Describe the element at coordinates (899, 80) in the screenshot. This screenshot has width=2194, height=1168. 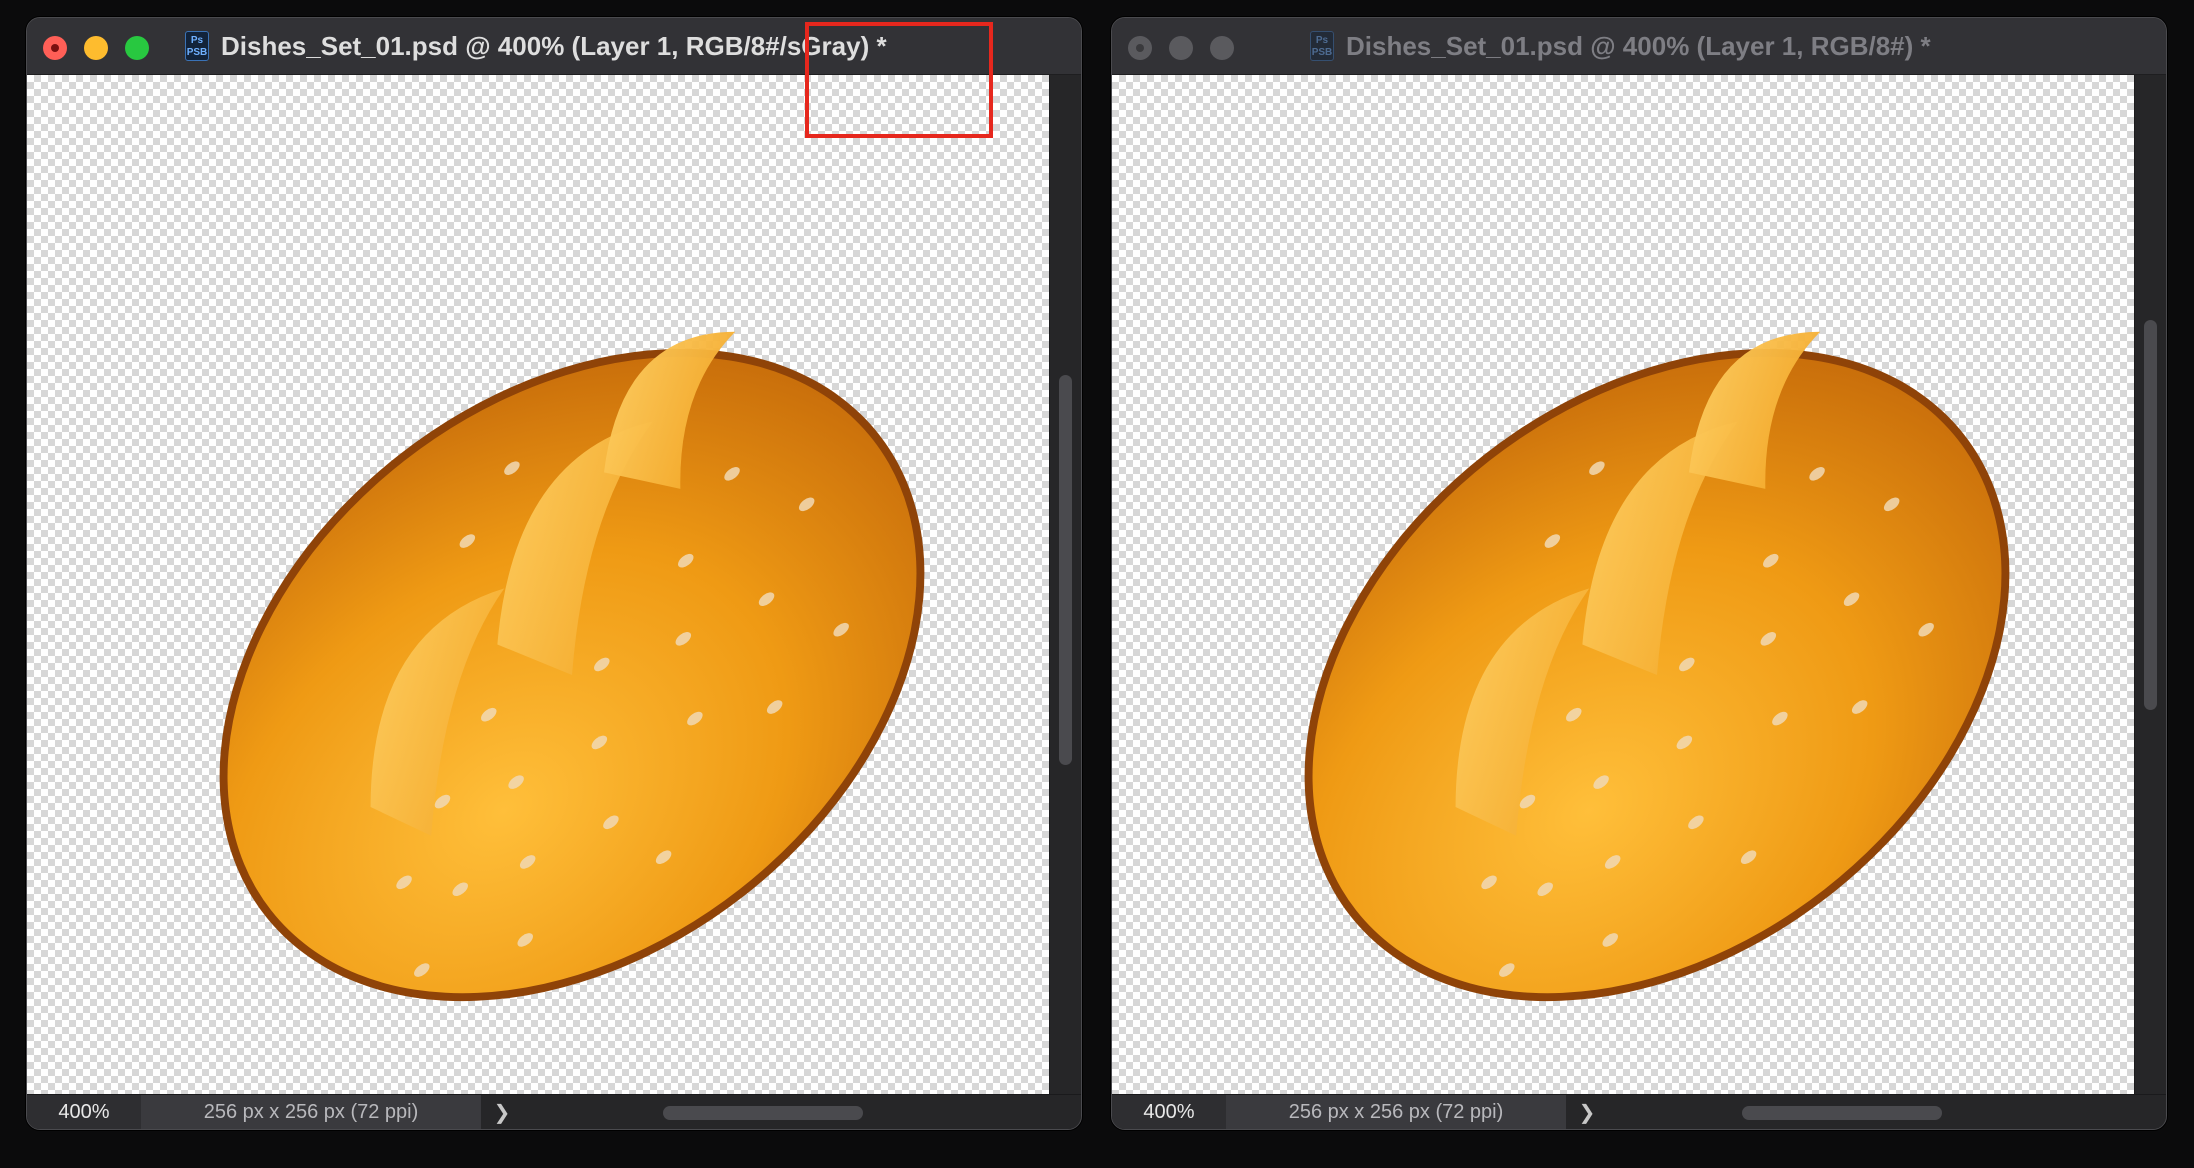
I see `highlight-annotation-box` at that location.